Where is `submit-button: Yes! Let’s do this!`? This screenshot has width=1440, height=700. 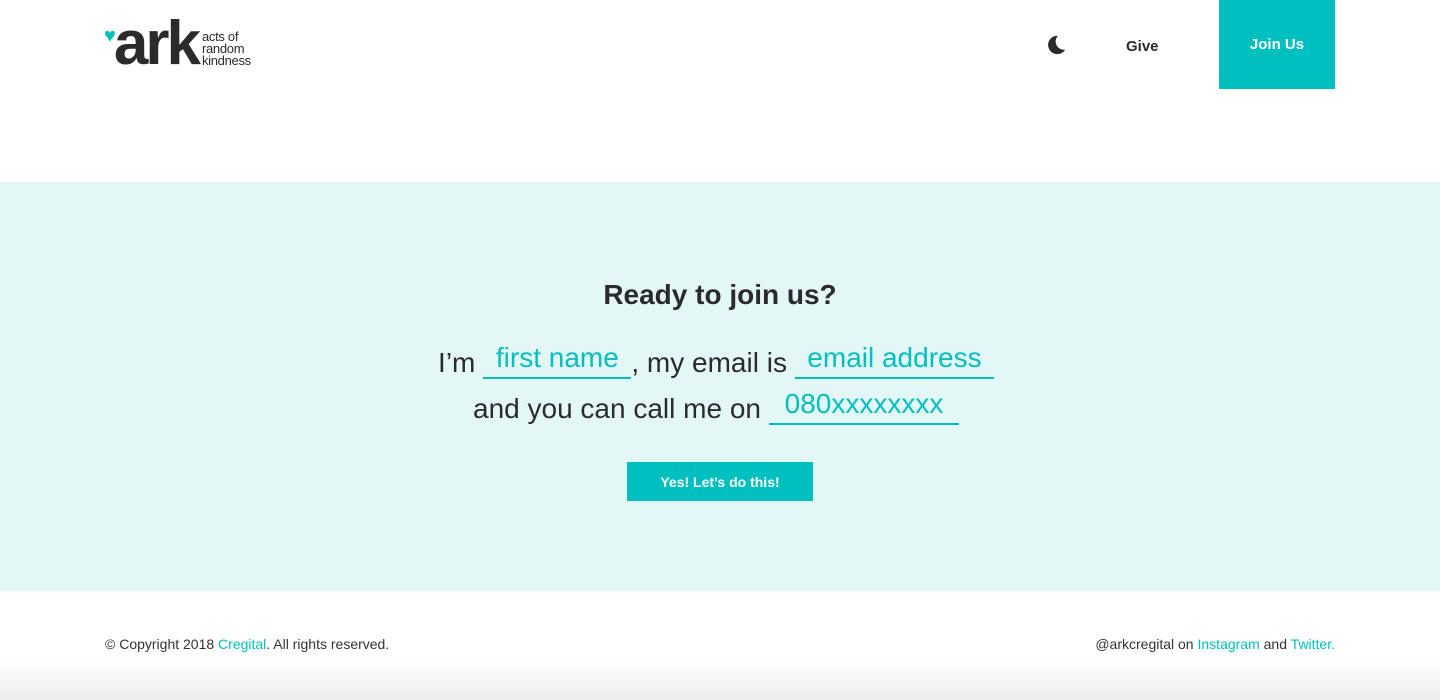 submit-button: Yes! Let’s do this! is located at coordinates (720, 481).